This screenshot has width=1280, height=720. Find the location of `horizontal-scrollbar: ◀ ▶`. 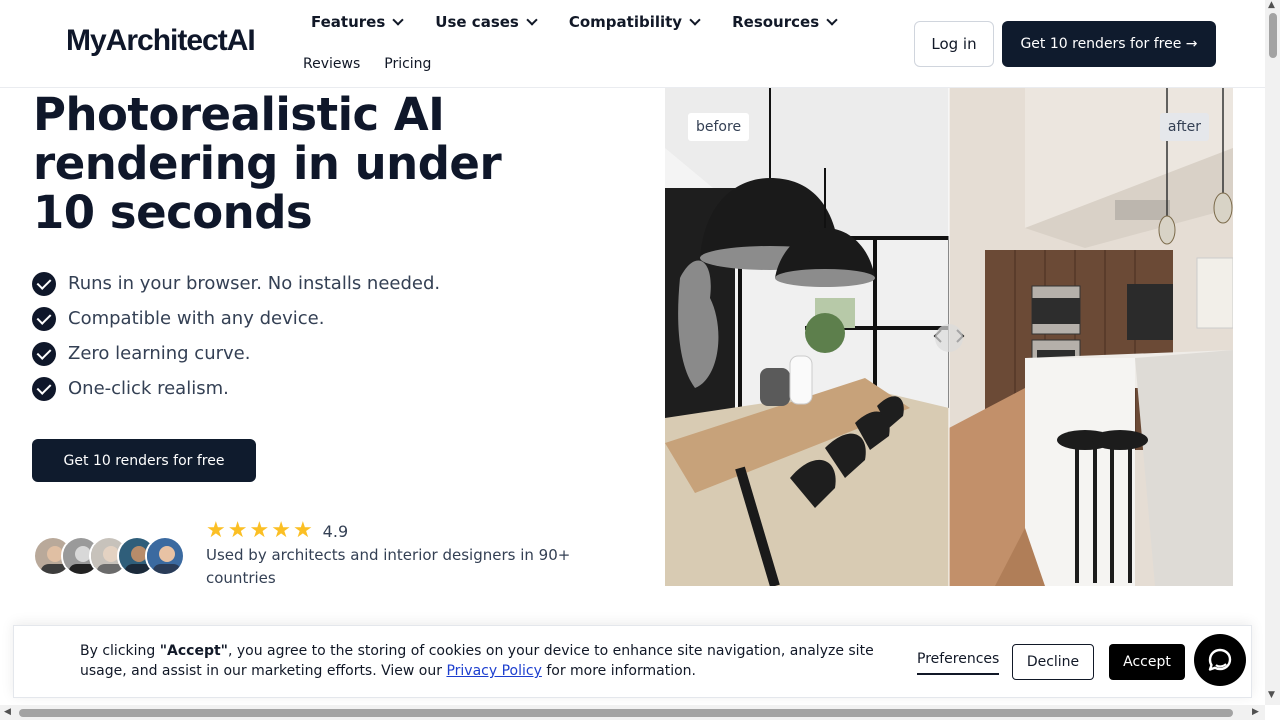

horizontal-scrollbar: ◀ ▶ is located at coordinates (632, 712).